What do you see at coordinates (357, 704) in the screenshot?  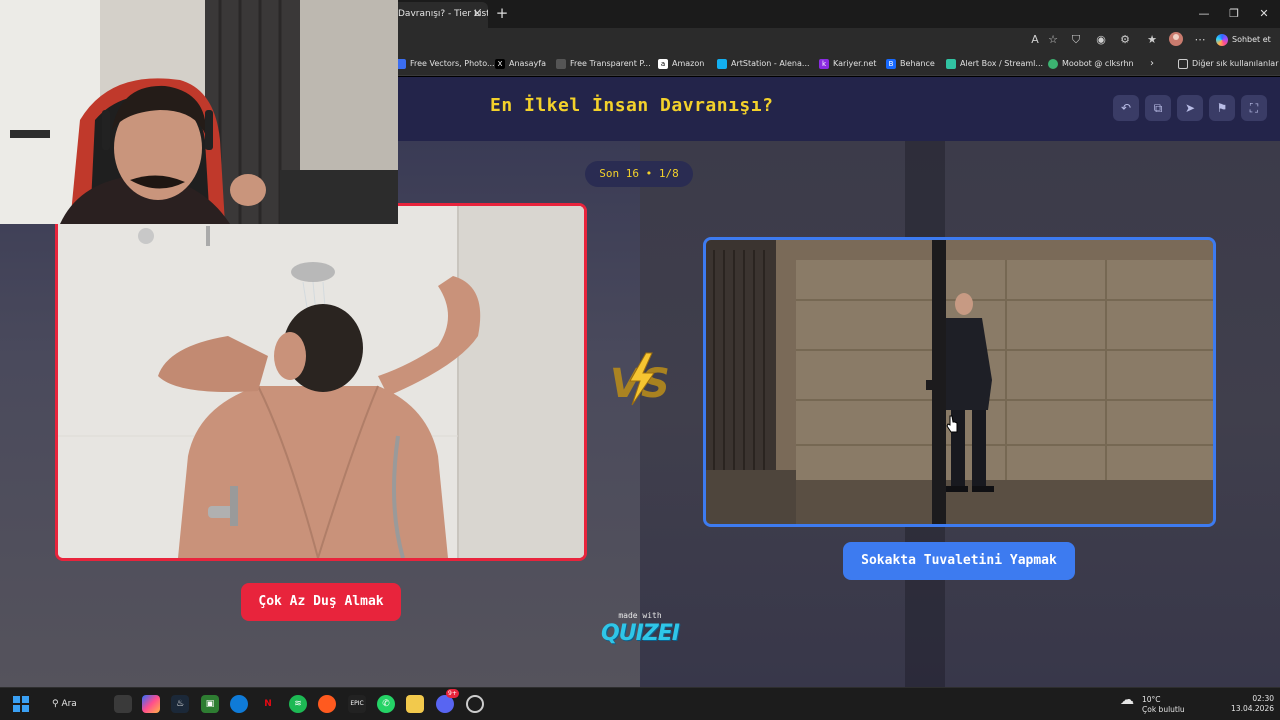 I see `epic-games-icon: EPIC` at bounding box center [357, 704].